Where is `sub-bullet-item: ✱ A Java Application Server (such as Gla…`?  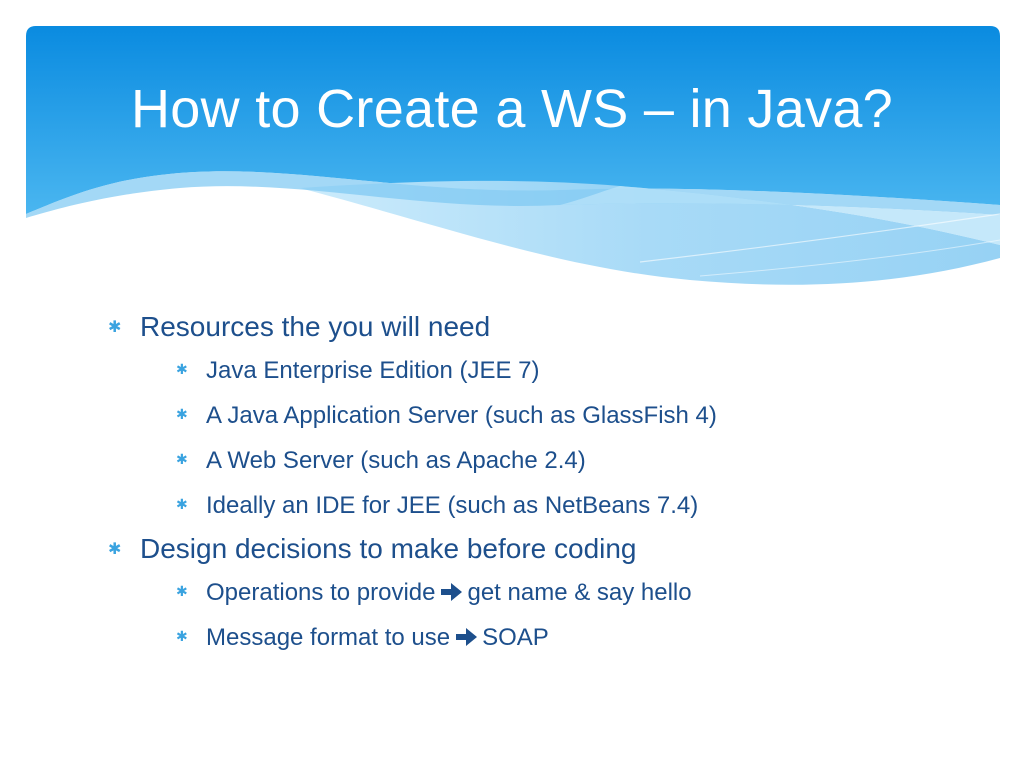 sub-bullet-item: ✱ A Java Application Server (such as Gla… is located at coordinates (570, 415).